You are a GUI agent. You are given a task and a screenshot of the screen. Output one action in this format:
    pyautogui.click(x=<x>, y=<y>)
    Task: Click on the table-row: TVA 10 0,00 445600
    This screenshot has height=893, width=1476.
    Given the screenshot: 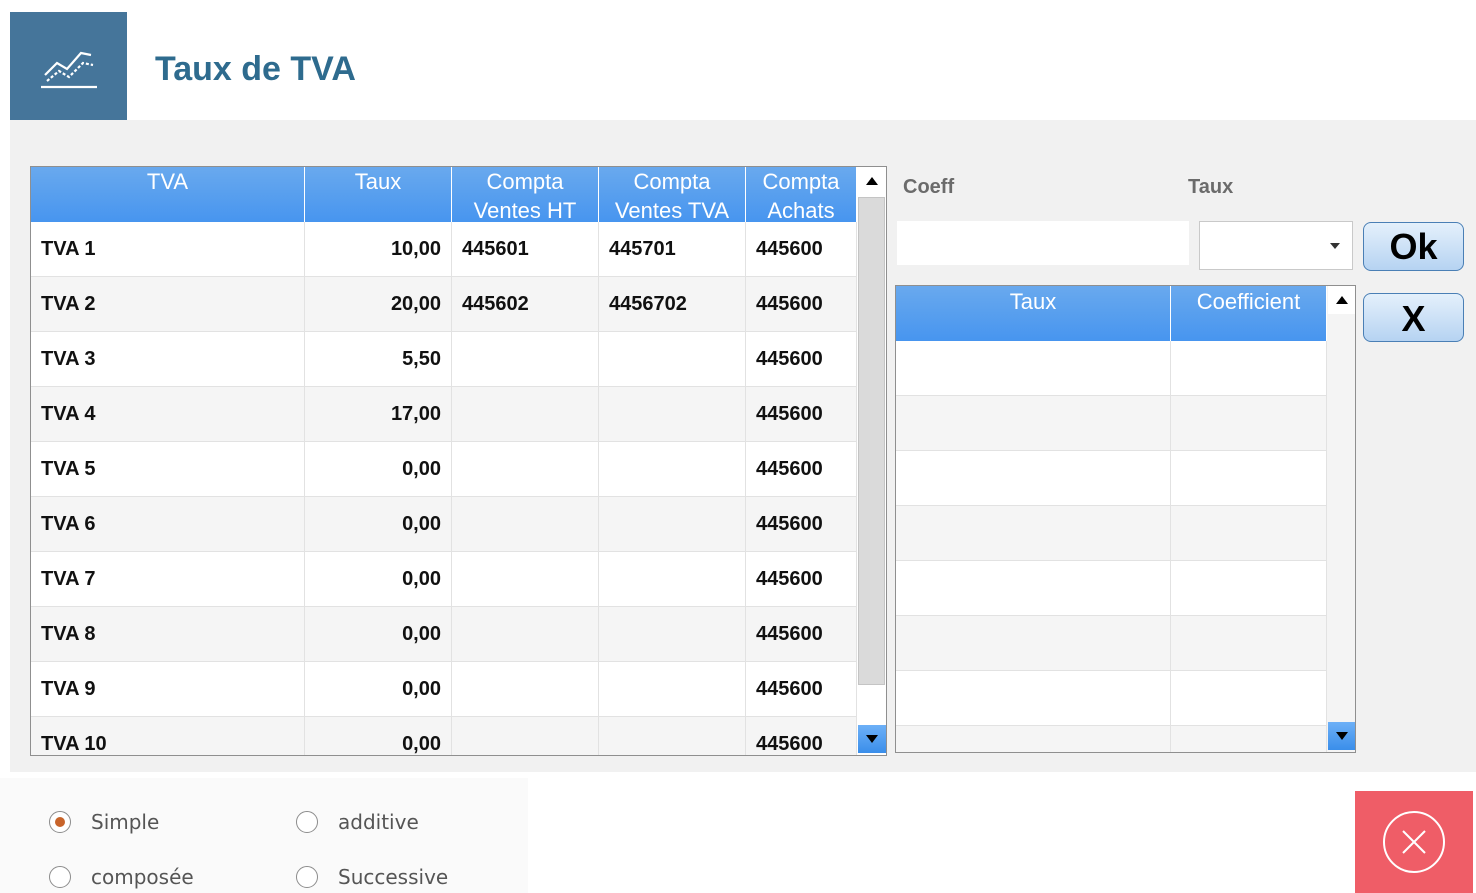 What is the action you would take?
    pyautogui.click(x=444, y=736)
    